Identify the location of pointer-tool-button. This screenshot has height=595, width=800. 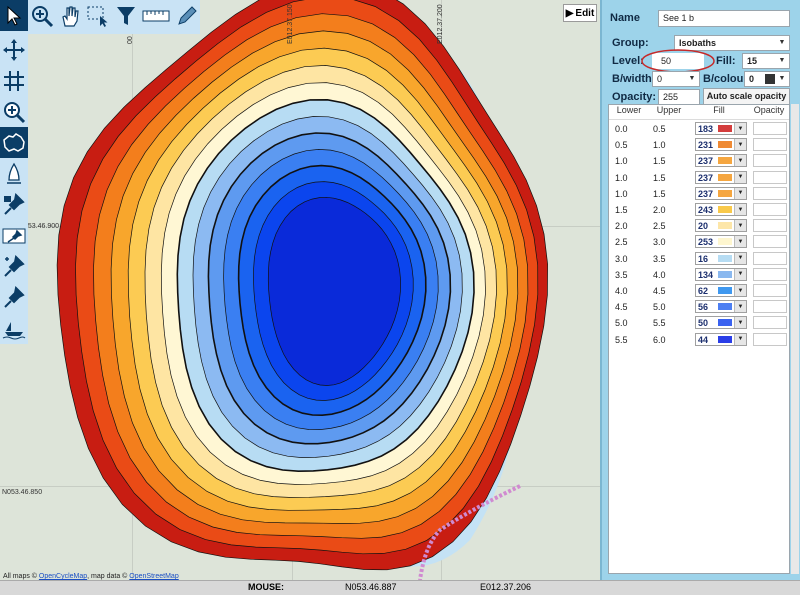
(14, 15).